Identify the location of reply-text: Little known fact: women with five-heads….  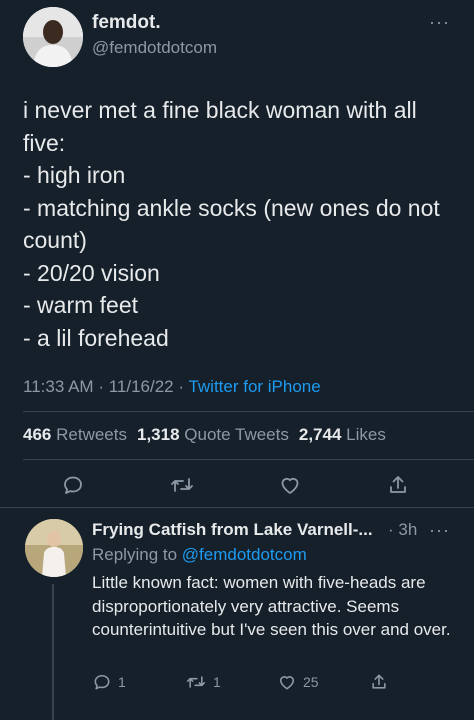
(271, 606).